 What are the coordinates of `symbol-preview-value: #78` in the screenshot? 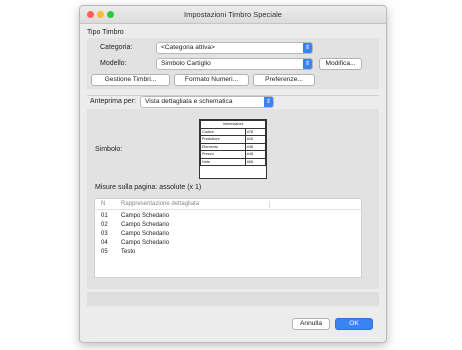 It's located at (255, 131).